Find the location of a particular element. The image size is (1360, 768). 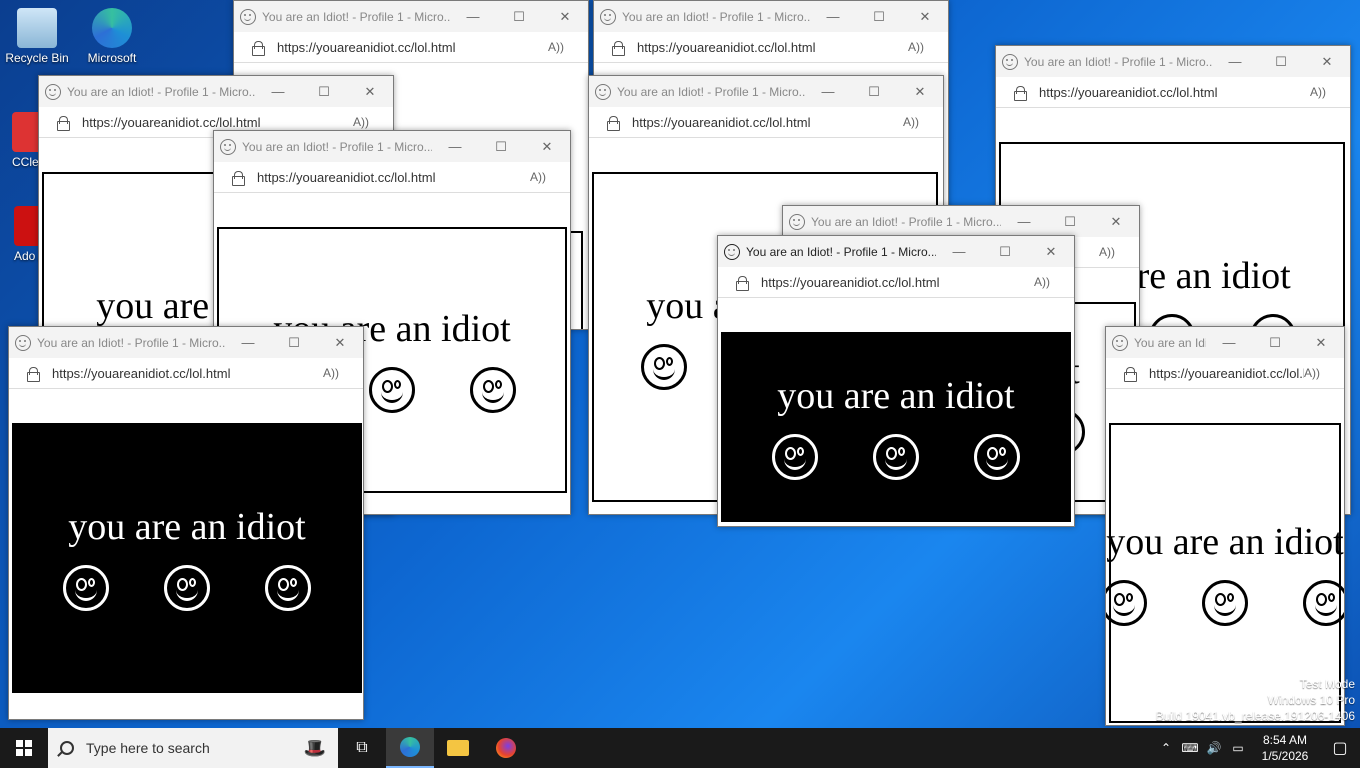

windows-logo-icon is located at coordinates (24, 748).